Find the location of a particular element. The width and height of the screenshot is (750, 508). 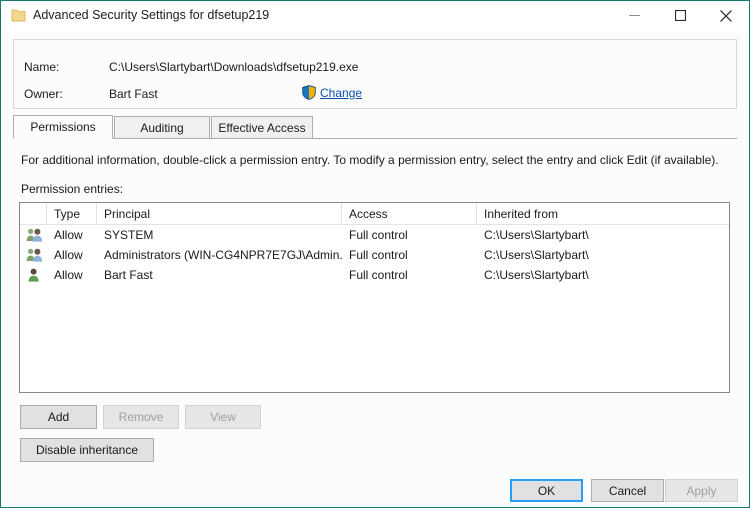

minimize-button is located at coordinates (634, 15).